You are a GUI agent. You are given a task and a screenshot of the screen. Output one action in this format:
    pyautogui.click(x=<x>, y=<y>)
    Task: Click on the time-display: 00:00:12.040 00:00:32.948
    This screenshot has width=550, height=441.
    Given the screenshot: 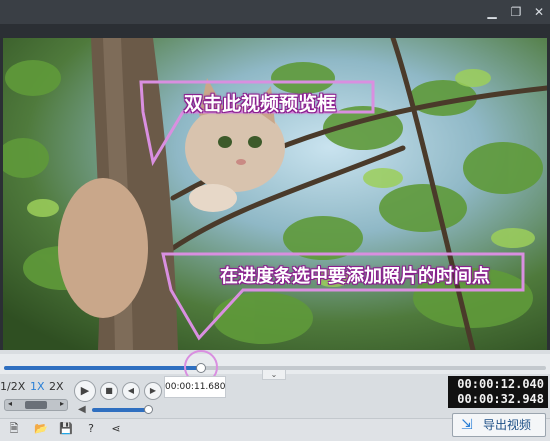 What is the action you would take?
    pyautogui.click(x=498, y=392)
    